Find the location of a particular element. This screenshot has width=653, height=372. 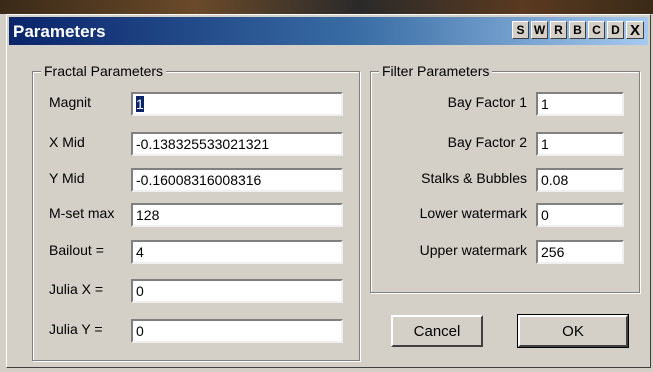

title-button-b: B is located at coordinates (577, 30).